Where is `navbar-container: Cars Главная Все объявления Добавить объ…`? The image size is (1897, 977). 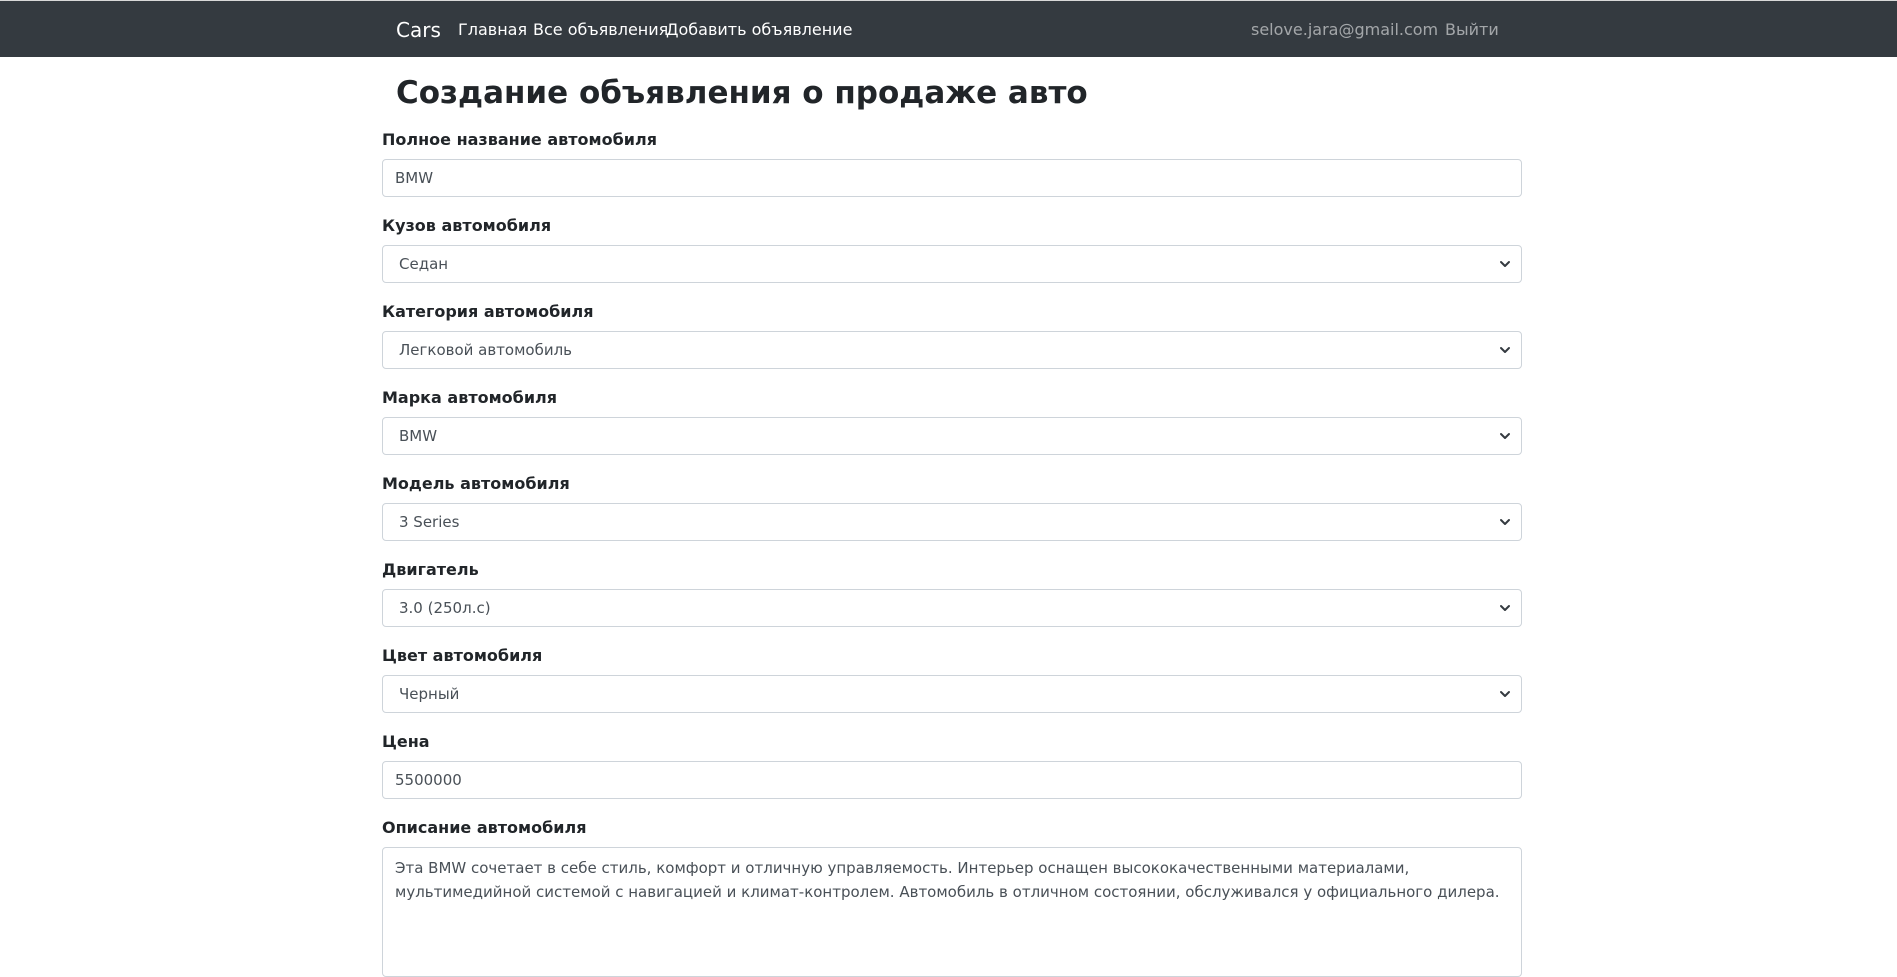 navbar-container: Cars Главная Все объявления Добавить объ… is located at coordinates (952, 29).